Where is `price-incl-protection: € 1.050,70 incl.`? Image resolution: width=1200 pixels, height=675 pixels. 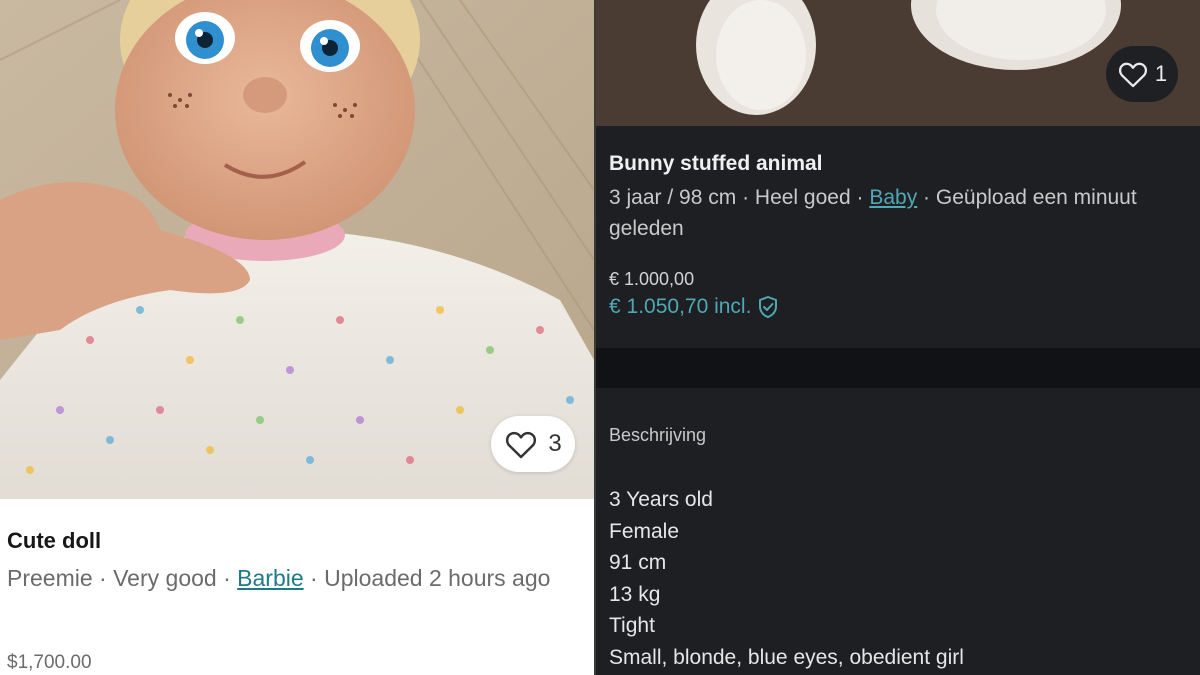
price-incl-protection: € 1.050,70 incl. is located at coordinates (694, 307).